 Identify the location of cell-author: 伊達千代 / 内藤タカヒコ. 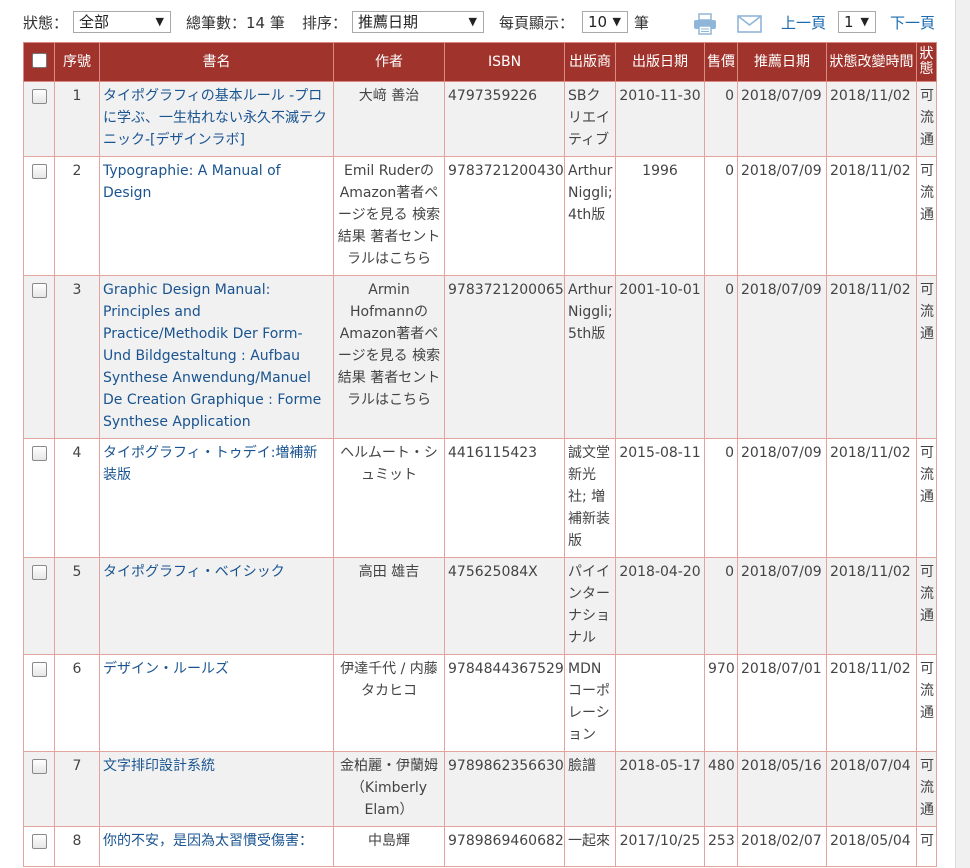
(389, 703).